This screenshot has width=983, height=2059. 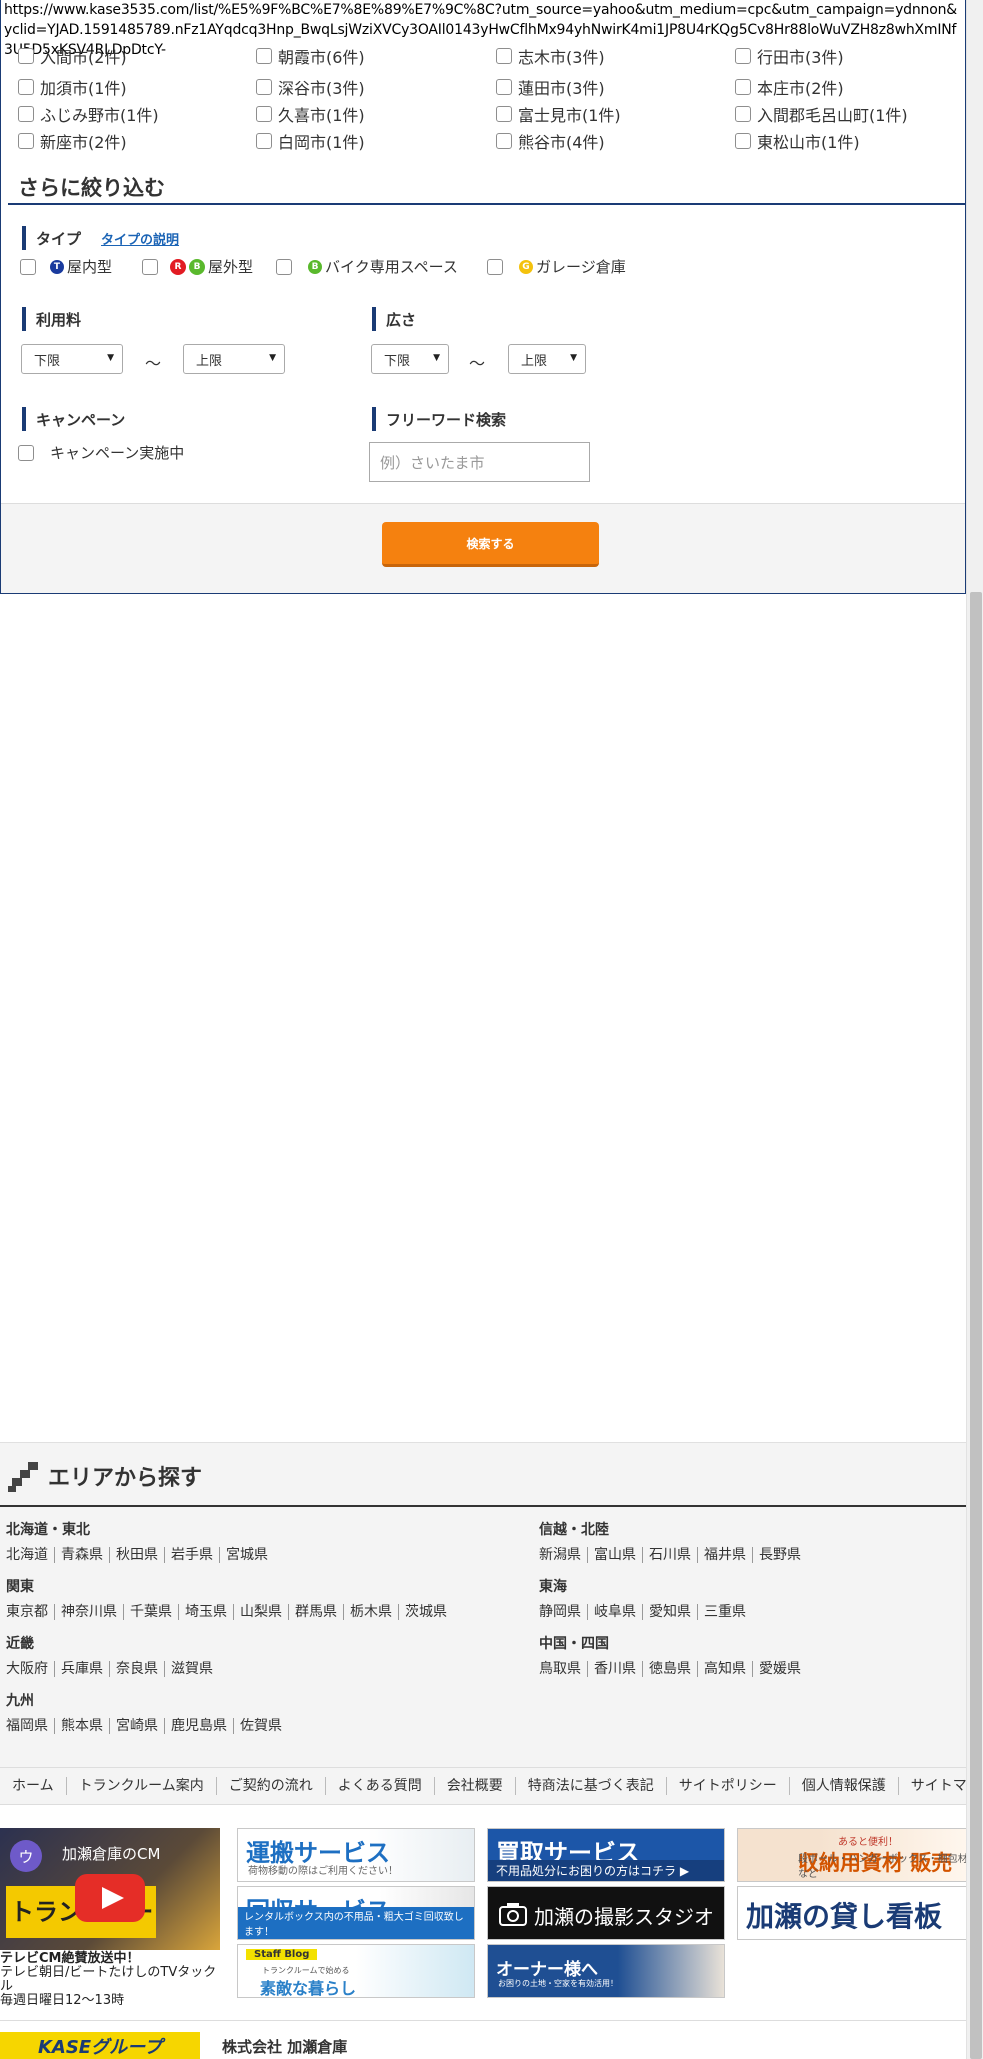 What do you see at coordinates (110, 1889) in the screenshot?
I see `cm-video-player: ウ 加瀬倉庫のCM トランクルーム` at bounding box center [110, 1889].